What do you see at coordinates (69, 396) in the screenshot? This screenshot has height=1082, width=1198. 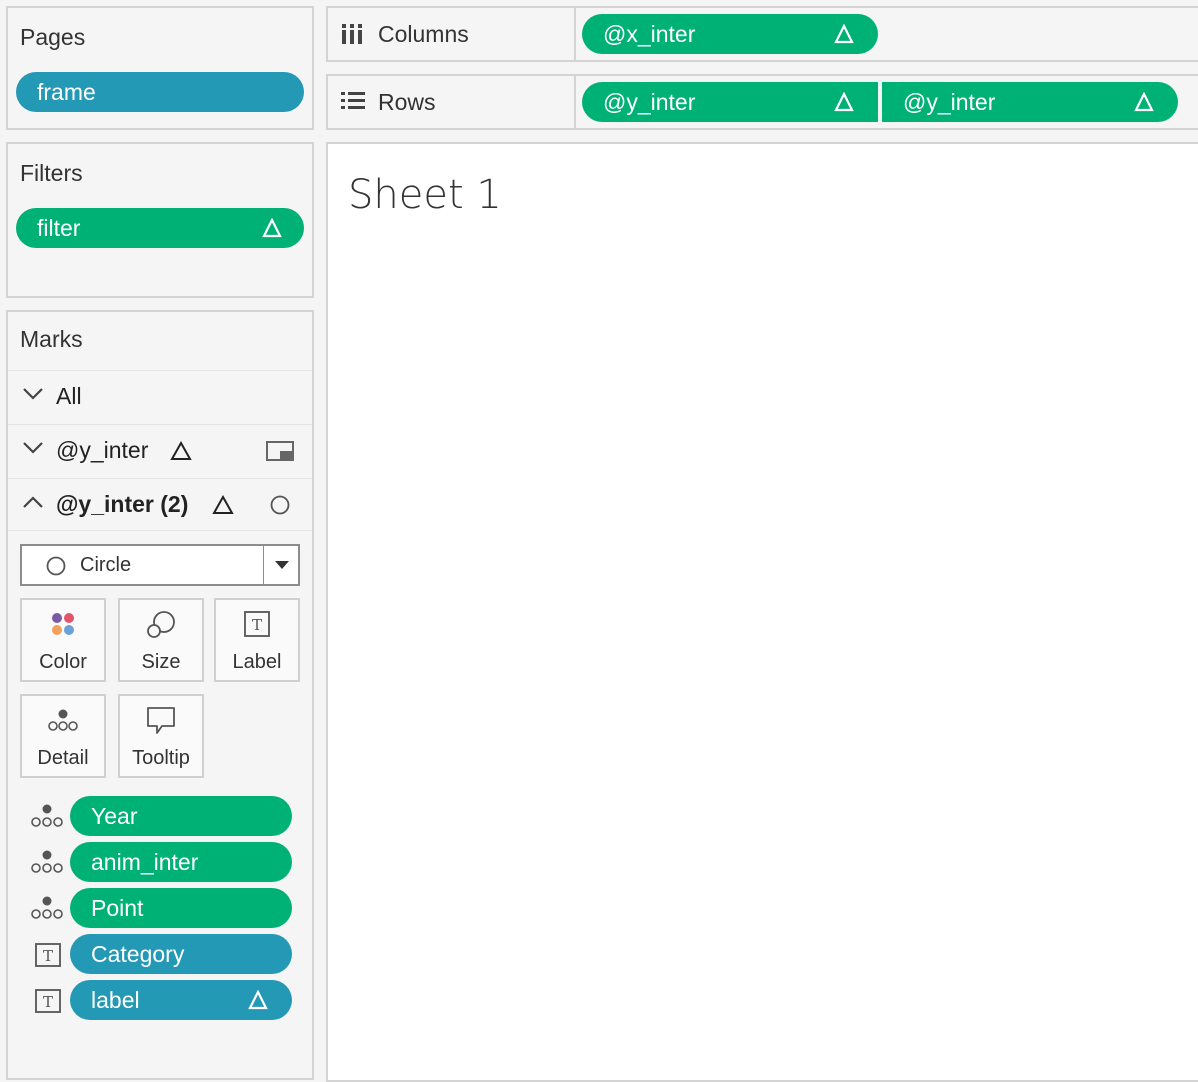 I see `marks-row-label: All` at bounding box center [69, 396].